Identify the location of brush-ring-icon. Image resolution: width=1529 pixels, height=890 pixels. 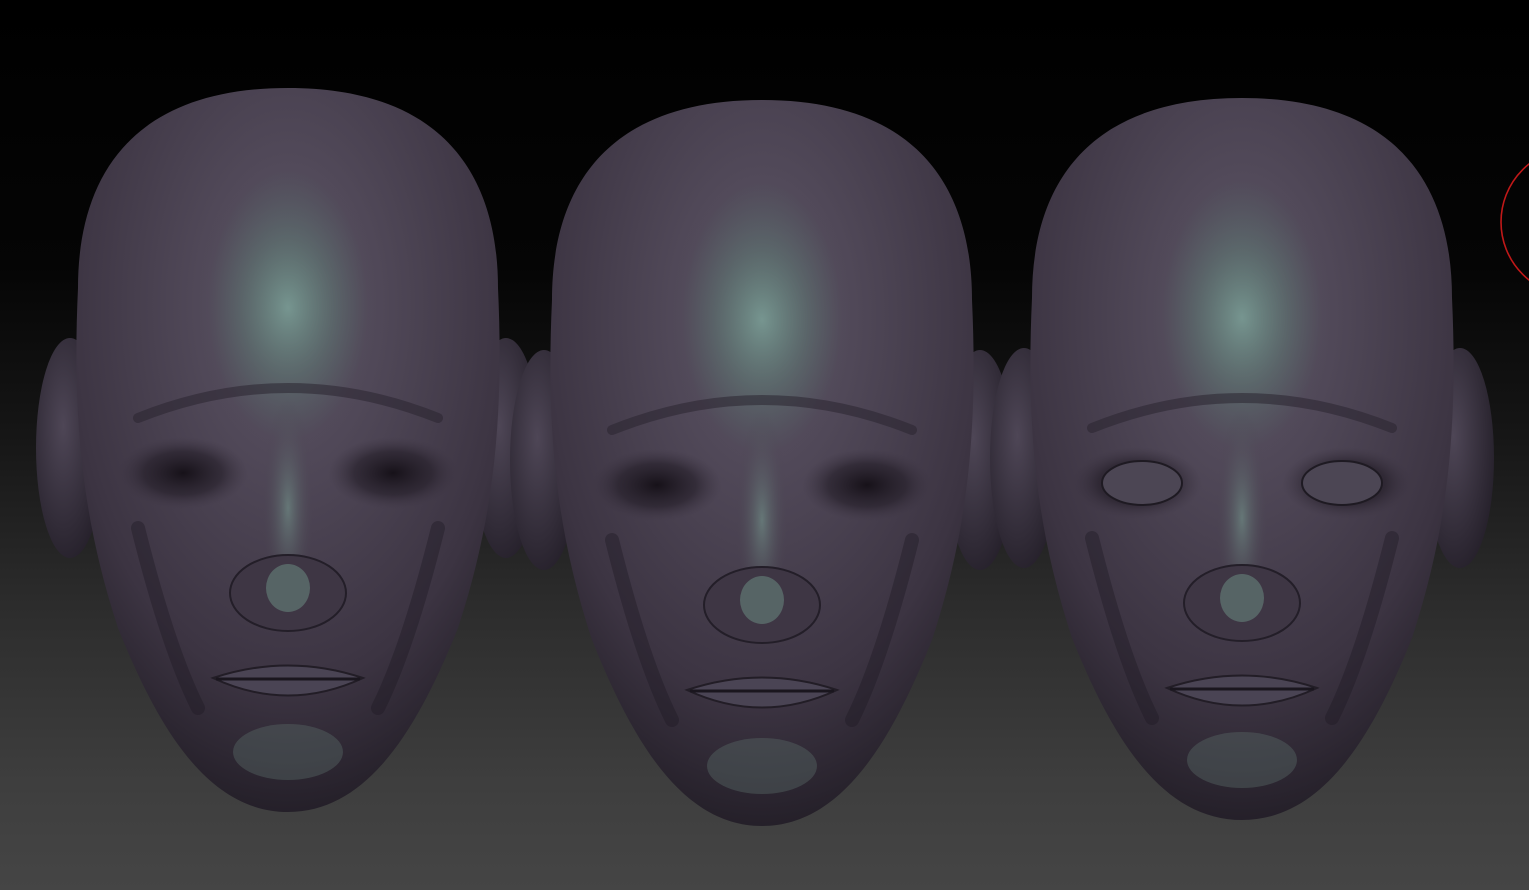
(1514, 222).